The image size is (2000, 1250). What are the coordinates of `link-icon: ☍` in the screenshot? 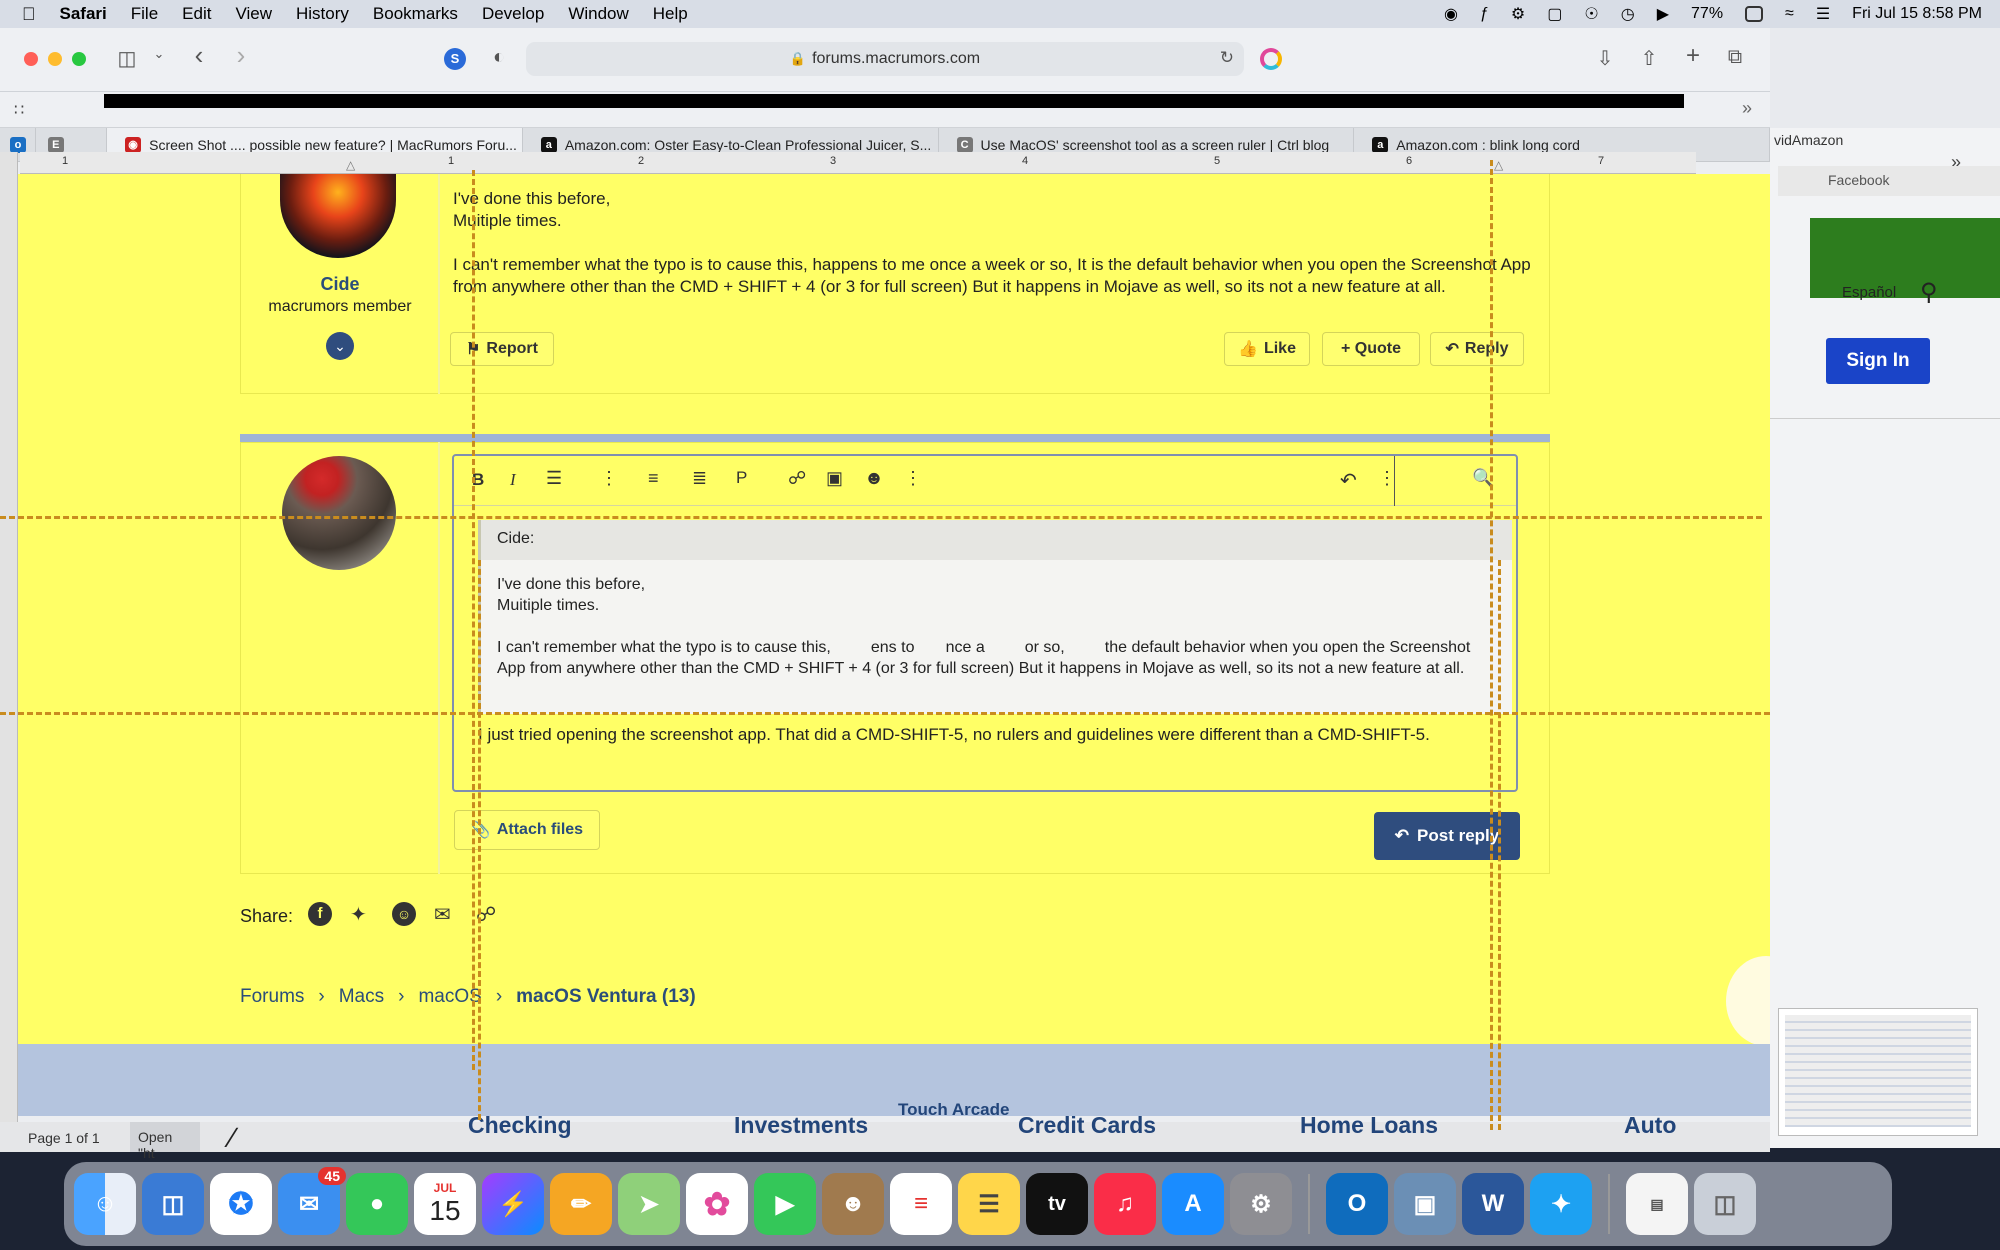 It's located at (797, 478).